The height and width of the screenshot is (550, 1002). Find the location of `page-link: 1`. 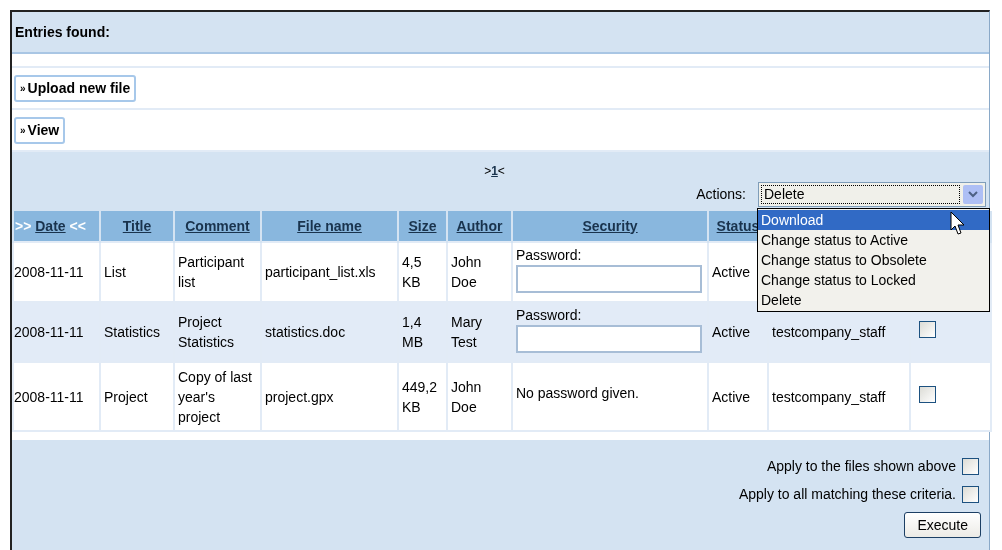

page-link: 1 is located at coordinates (494, 171).